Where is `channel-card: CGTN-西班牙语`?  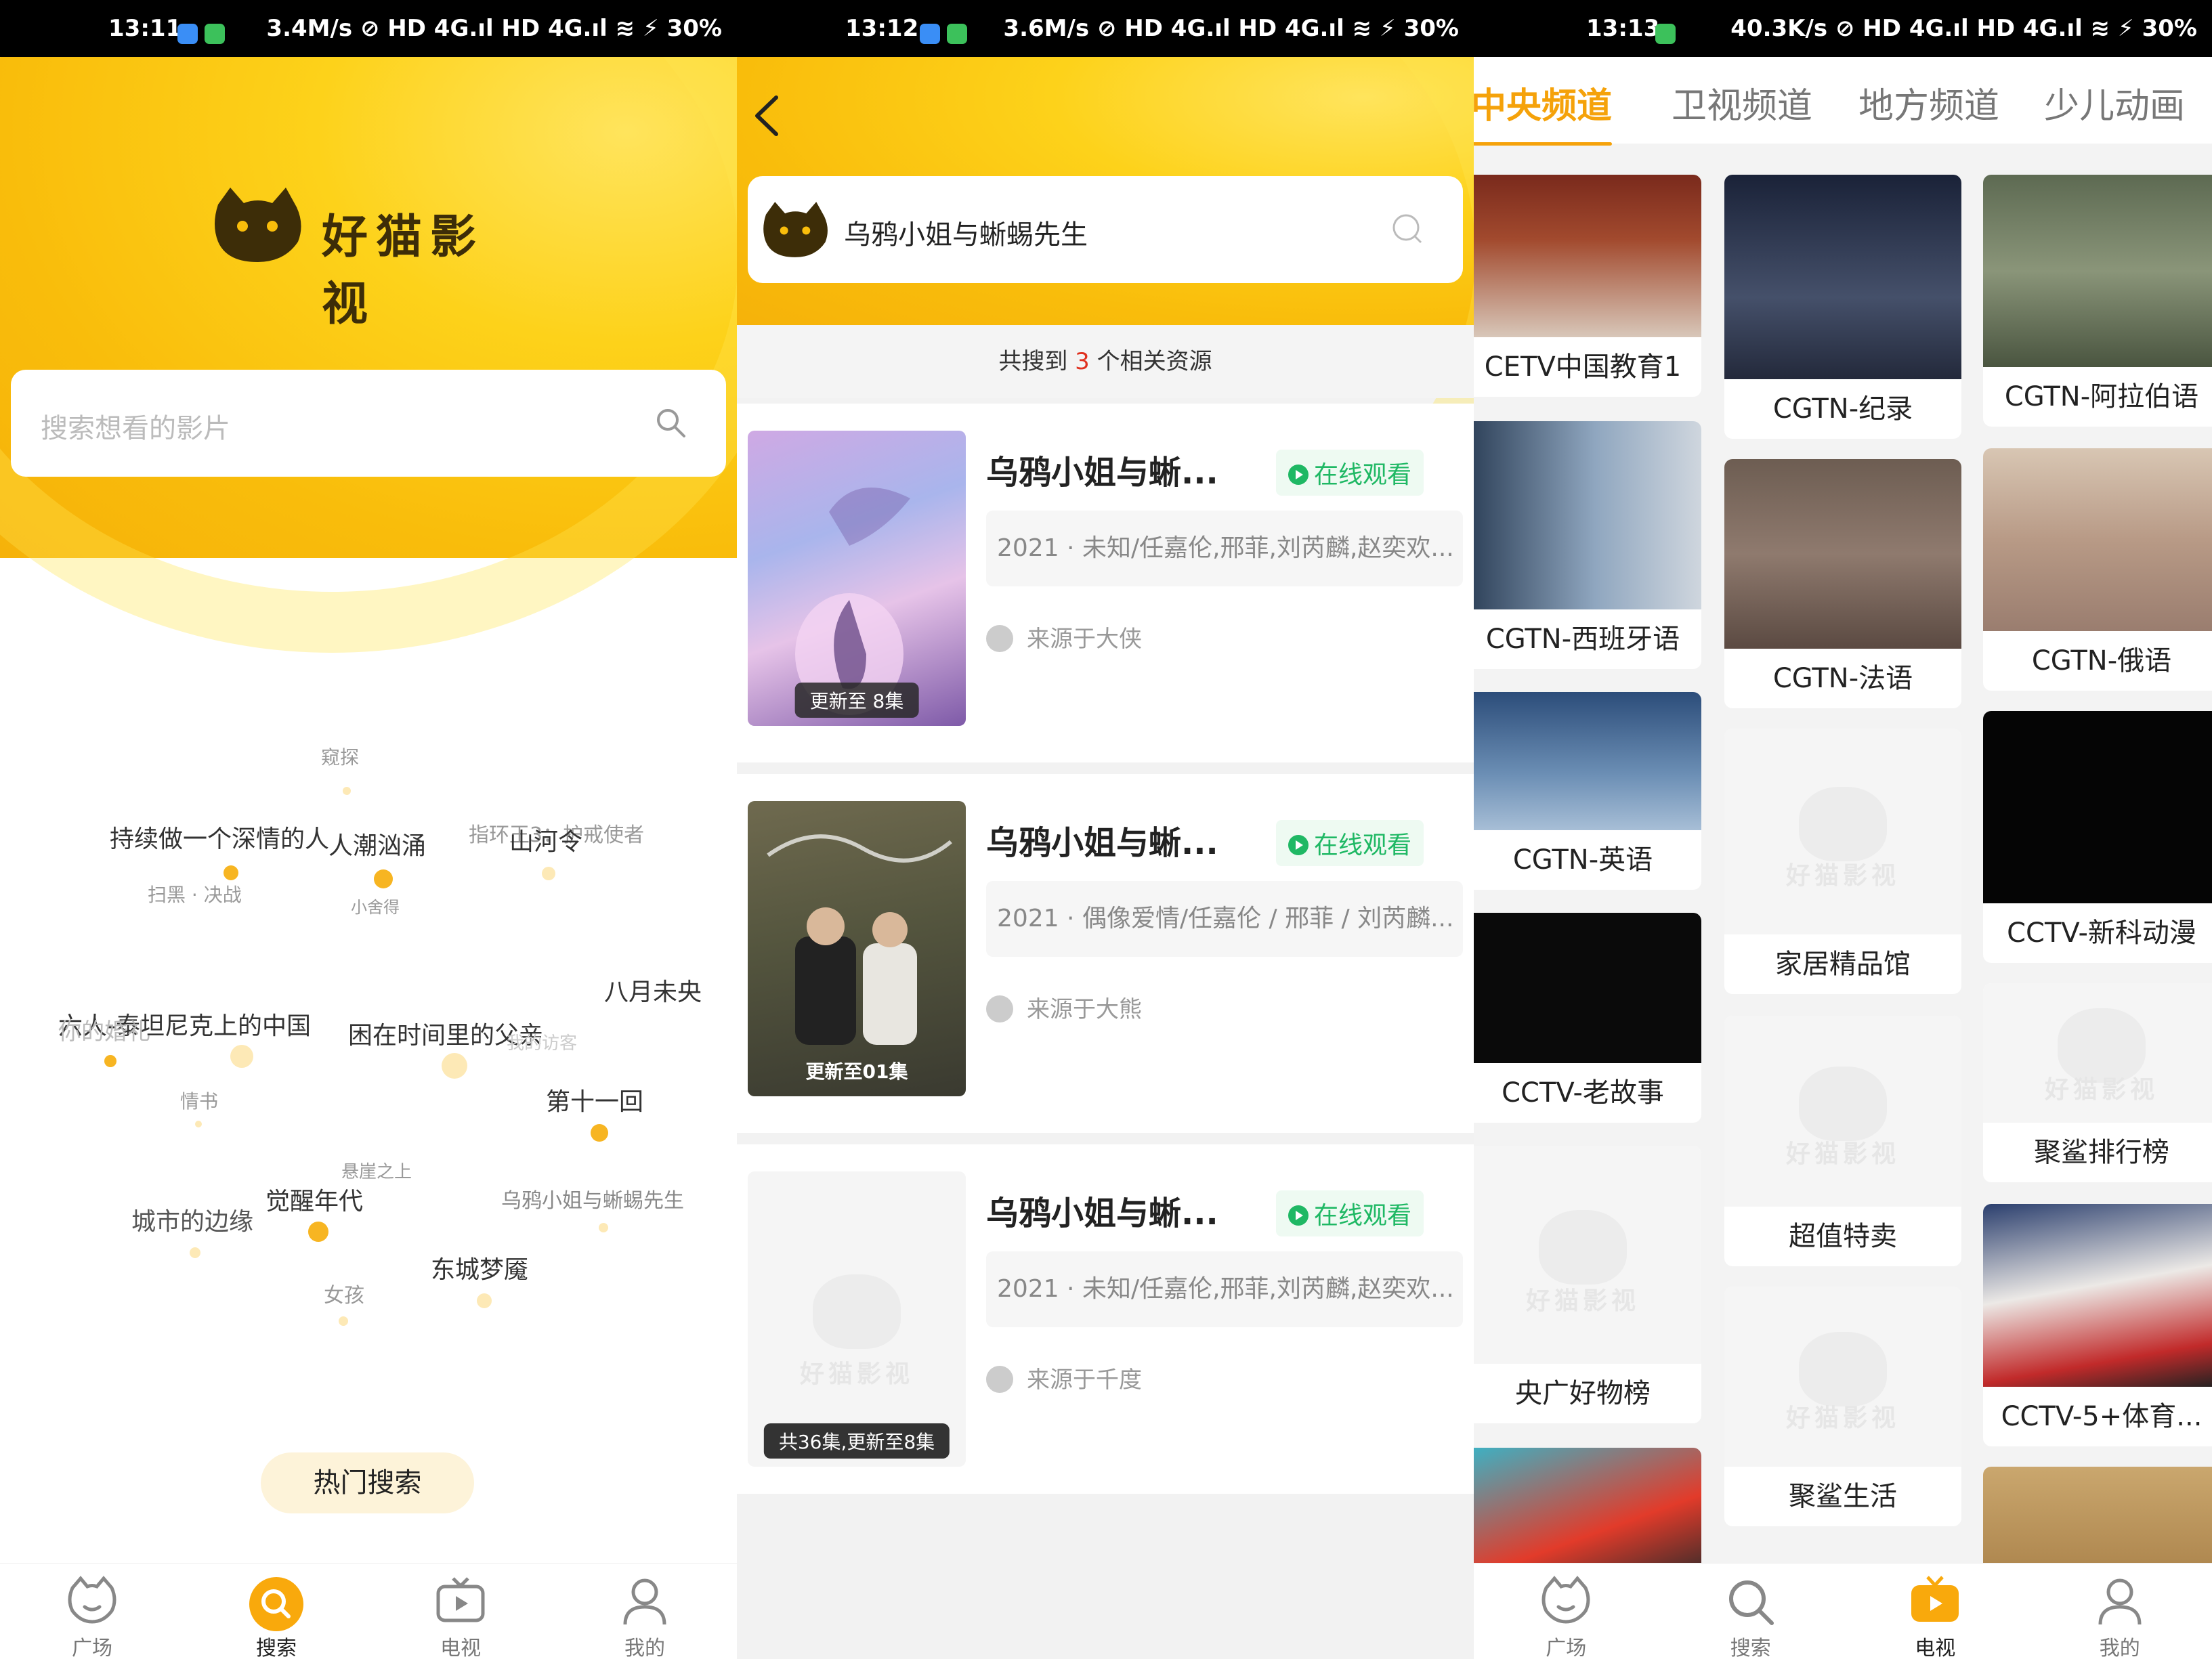
channel-card: CGTN-西班牙语 is located at coordinates (1587, 545).